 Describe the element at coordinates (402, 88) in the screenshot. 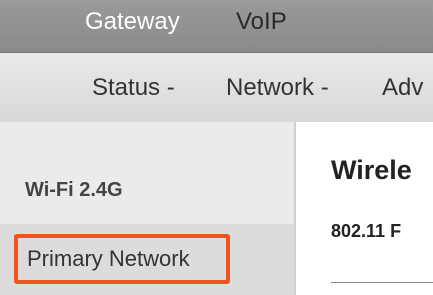

I see `menu-advanced: Adv` at that location.